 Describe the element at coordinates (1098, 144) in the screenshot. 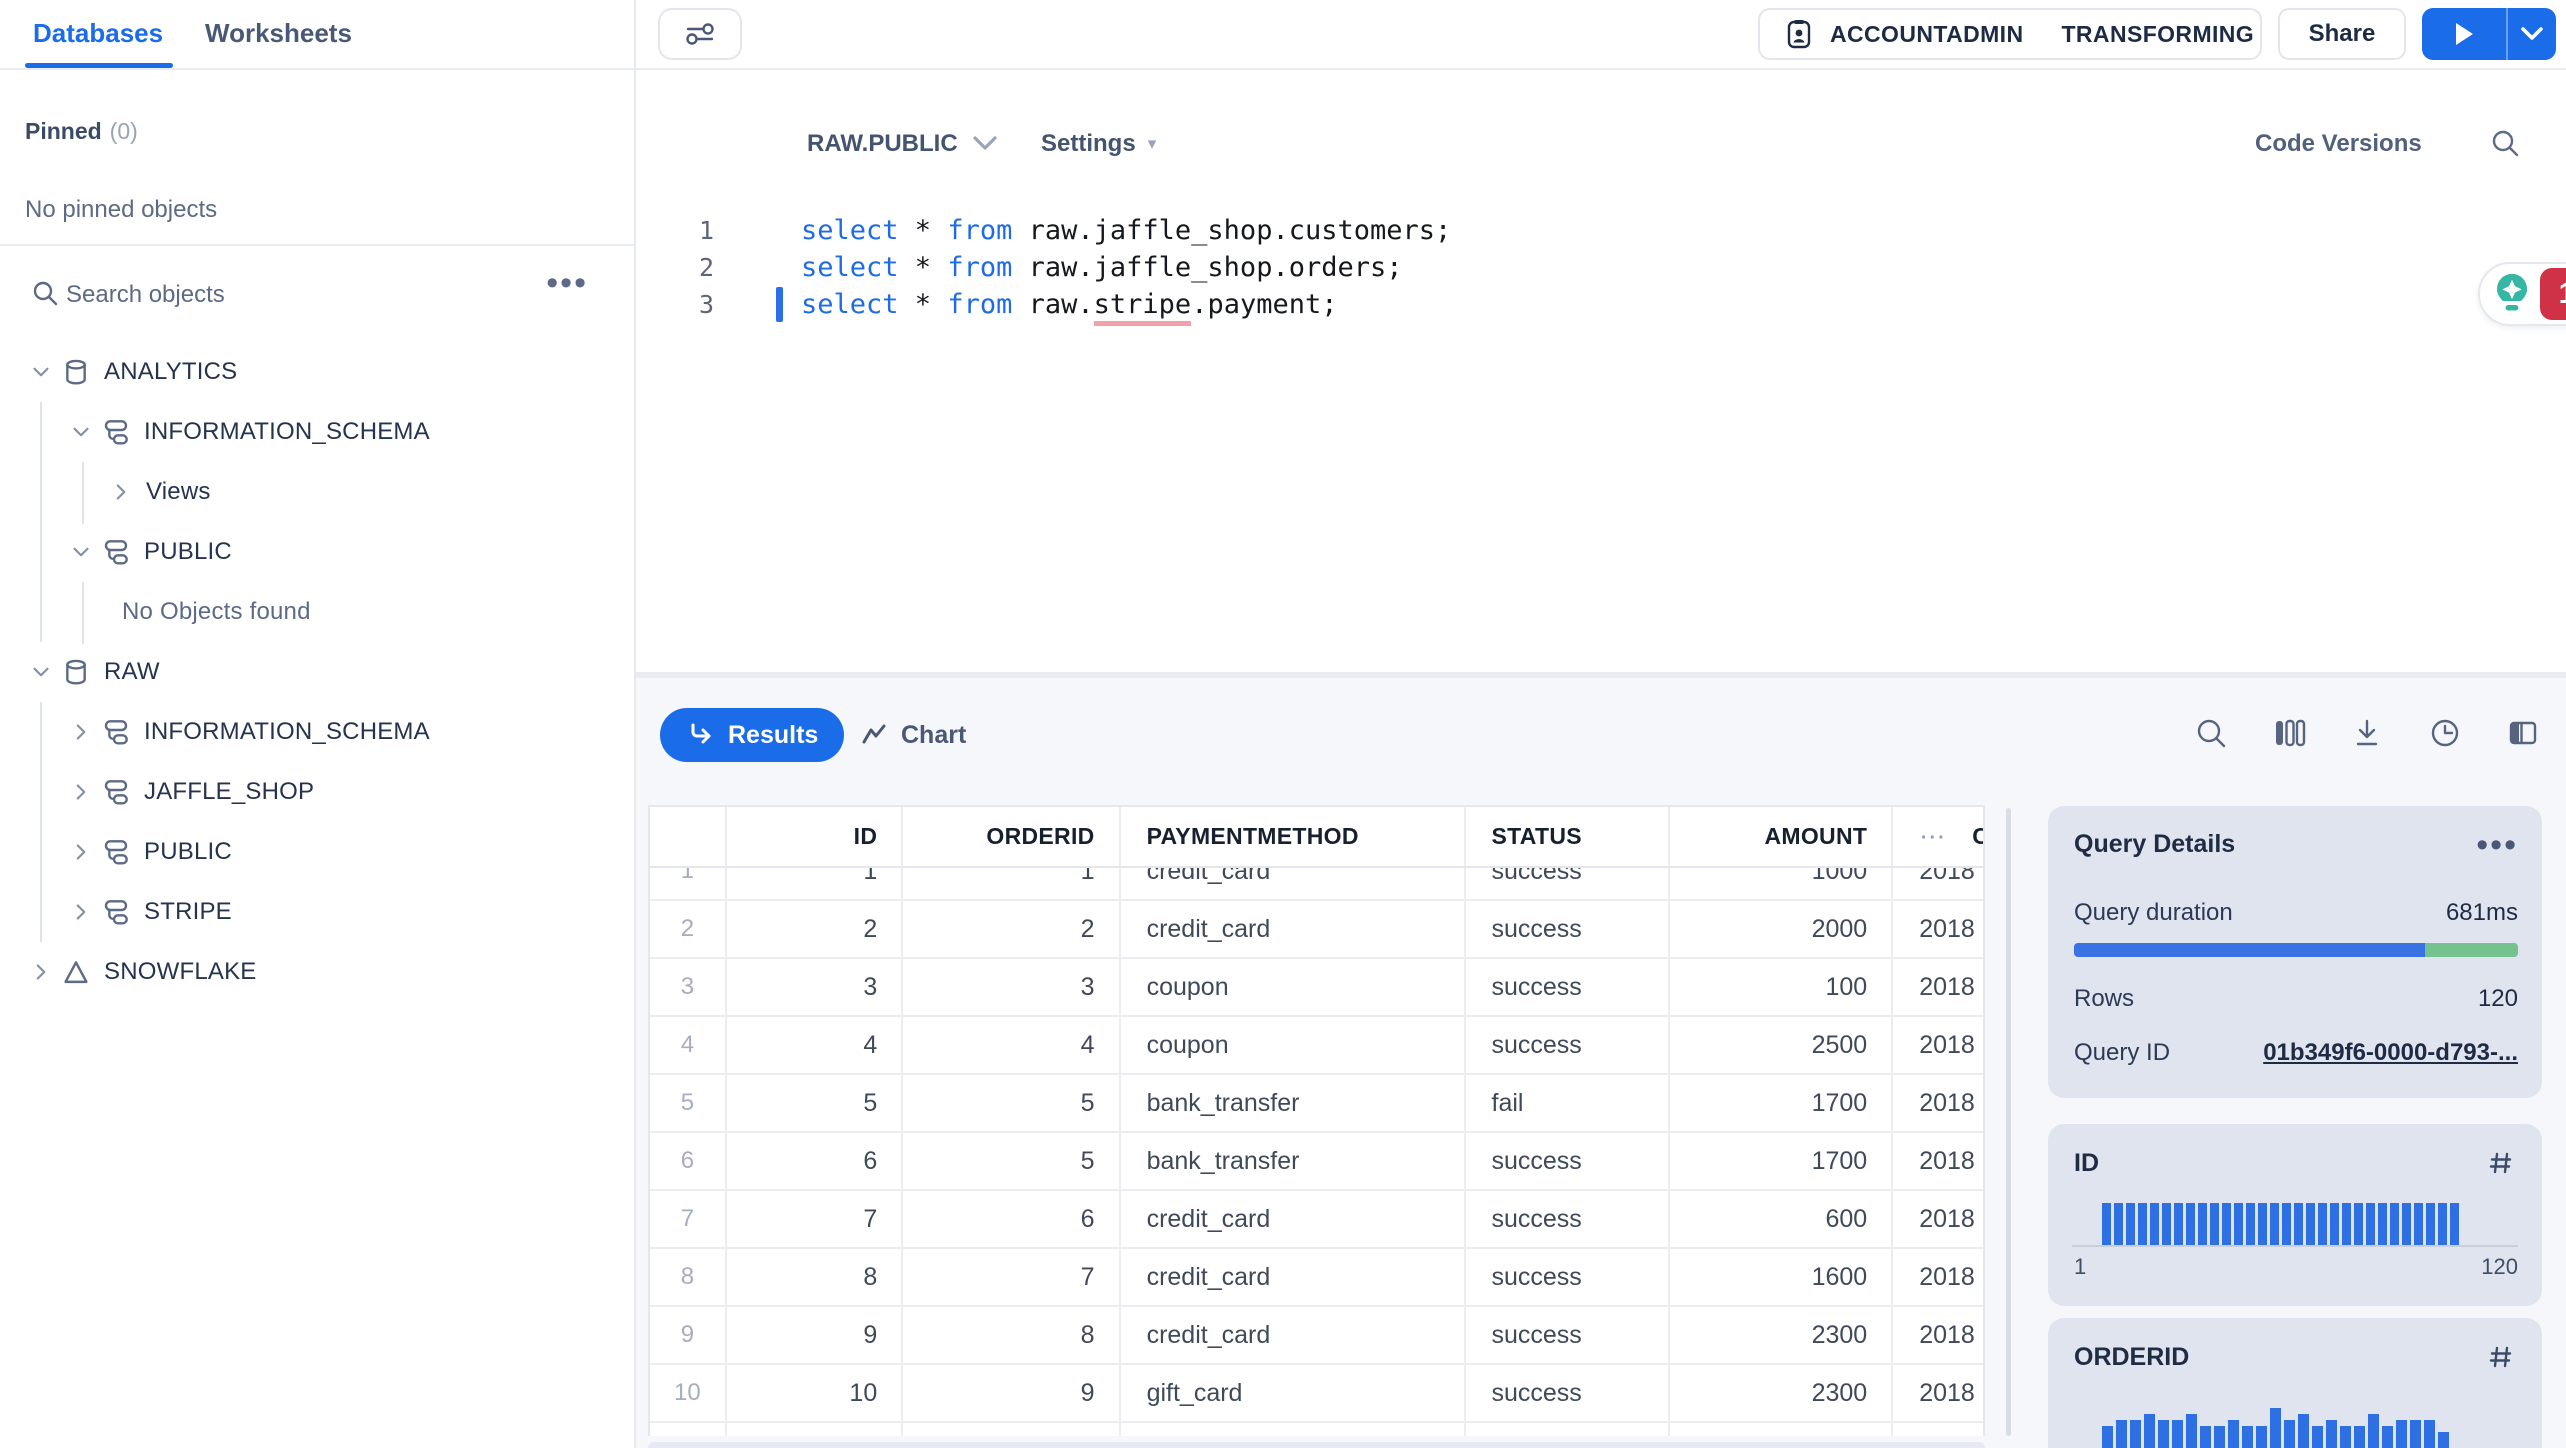

I see `settings-menu: Settings ▾` at that location.